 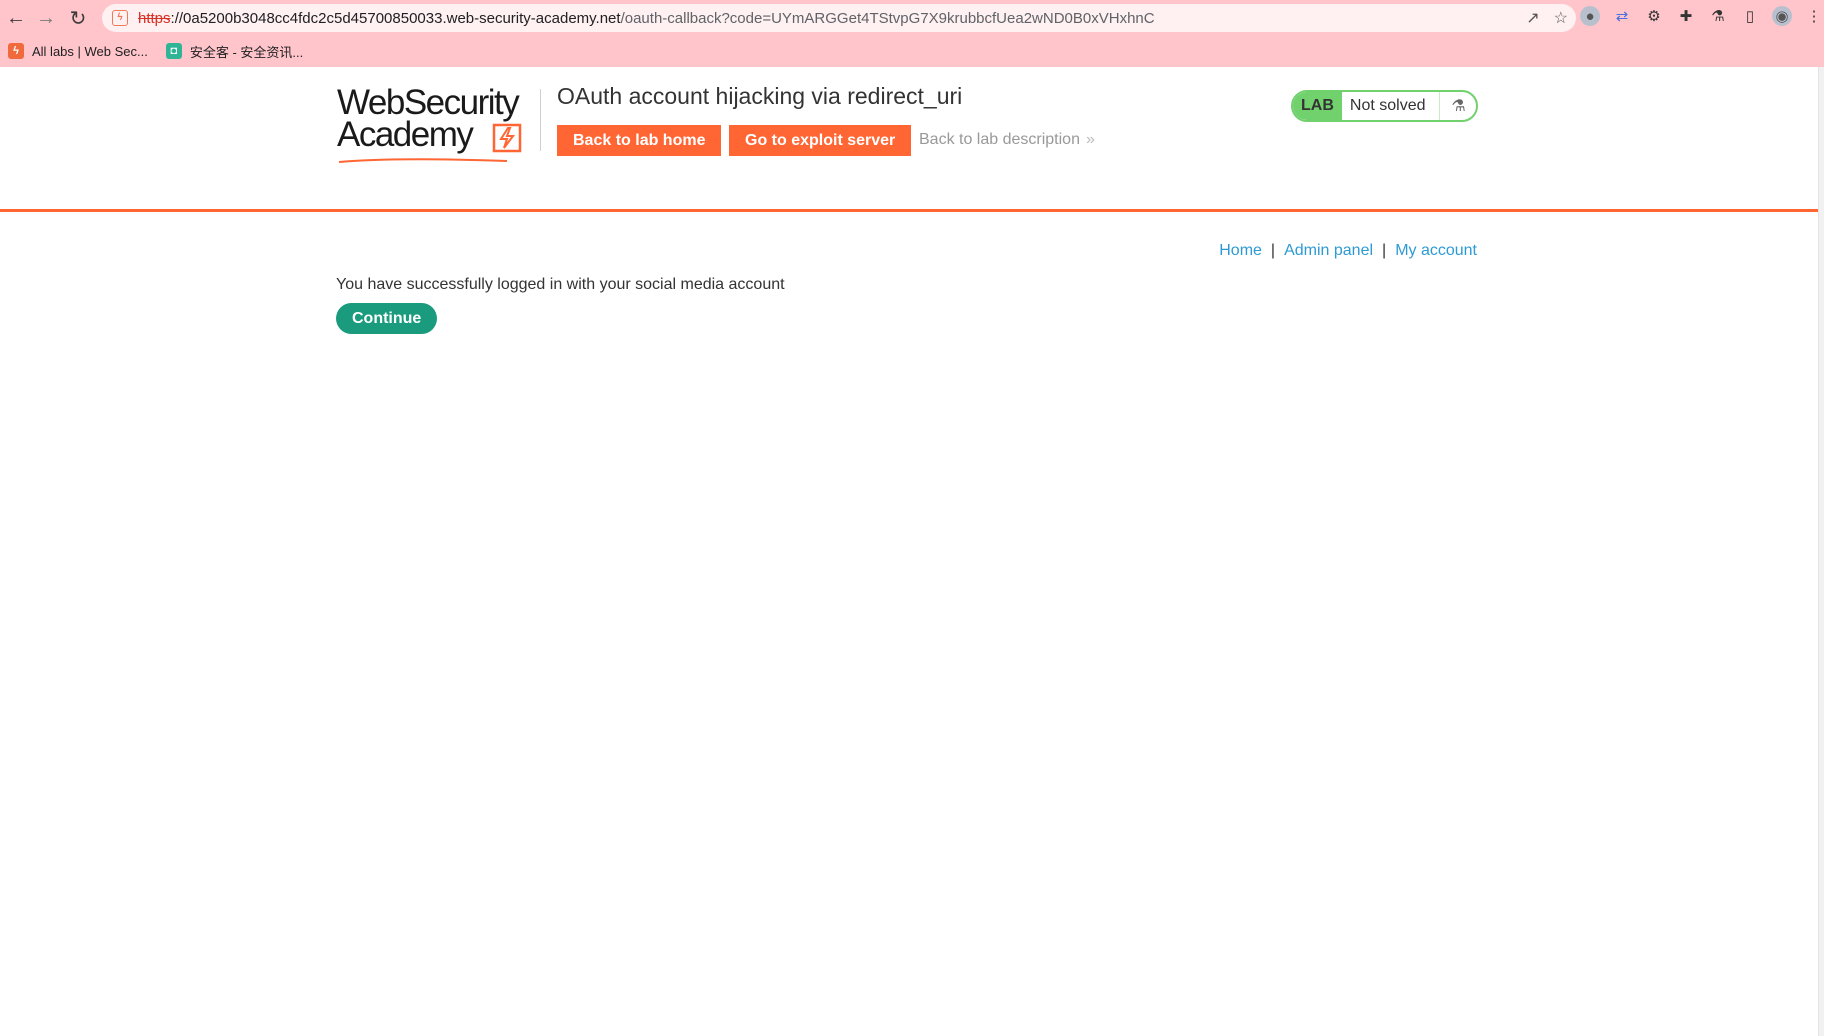 I want to click on page-scrollbar, so click(x=1821, y=551).